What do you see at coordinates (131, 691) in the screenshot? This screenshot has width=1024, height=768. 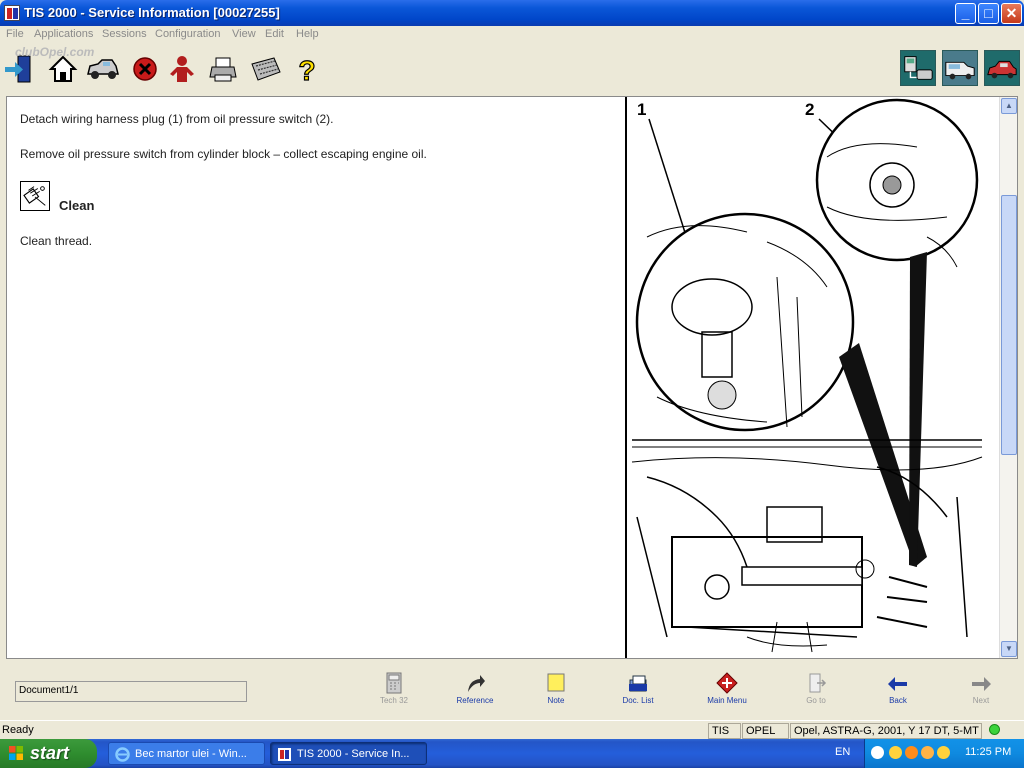 I see `document-indicator: Document1/1` at bounding box center [131, 691].